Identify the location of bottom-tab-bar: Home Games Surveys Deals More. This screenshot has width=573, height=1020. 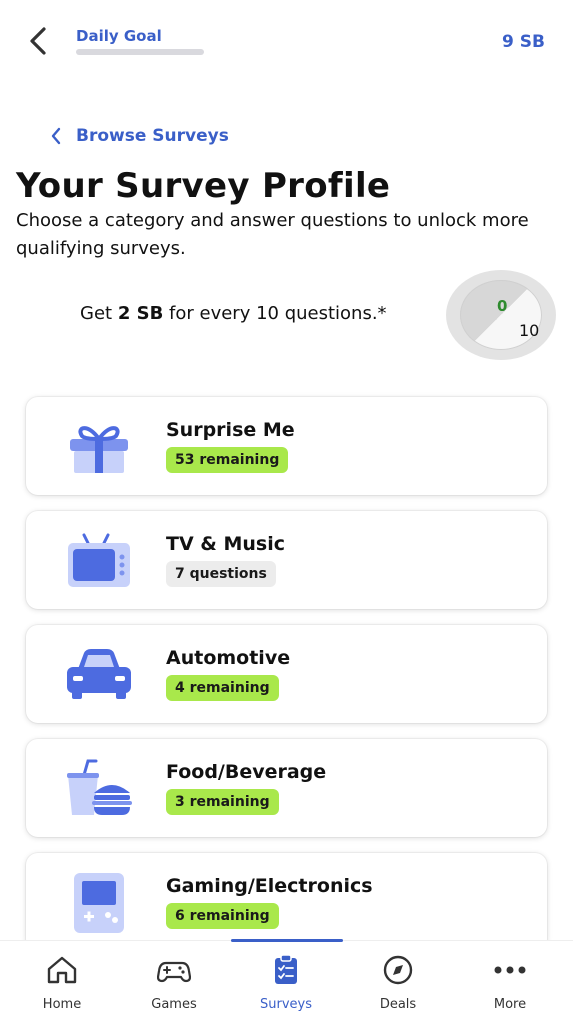
(286, 979).